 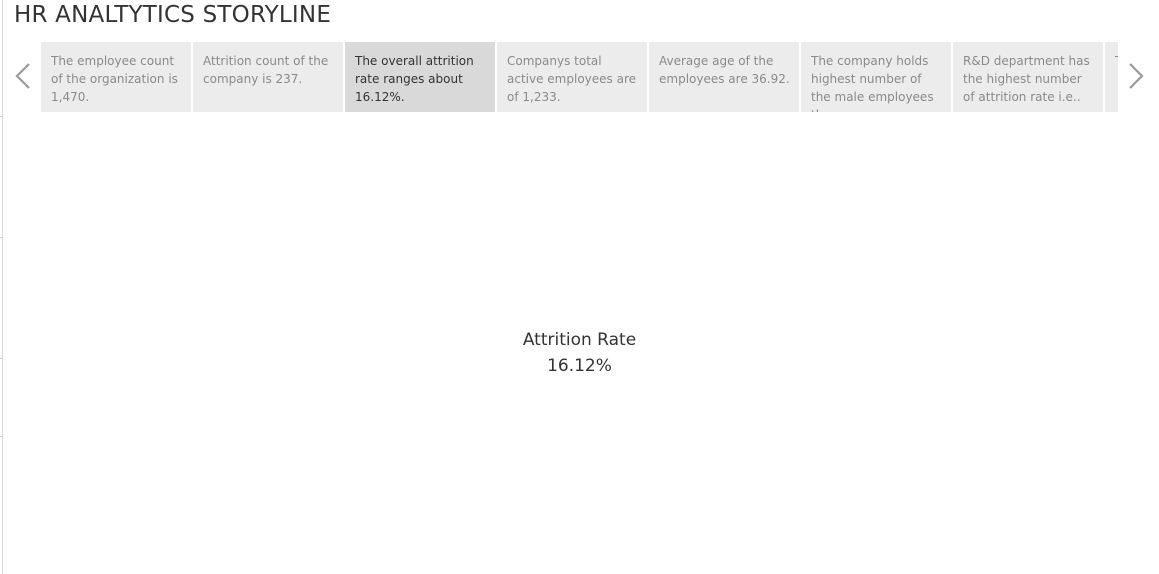 I want to click on story-point-2: Attrition count of the company is 237., so click(x=268, y=77).